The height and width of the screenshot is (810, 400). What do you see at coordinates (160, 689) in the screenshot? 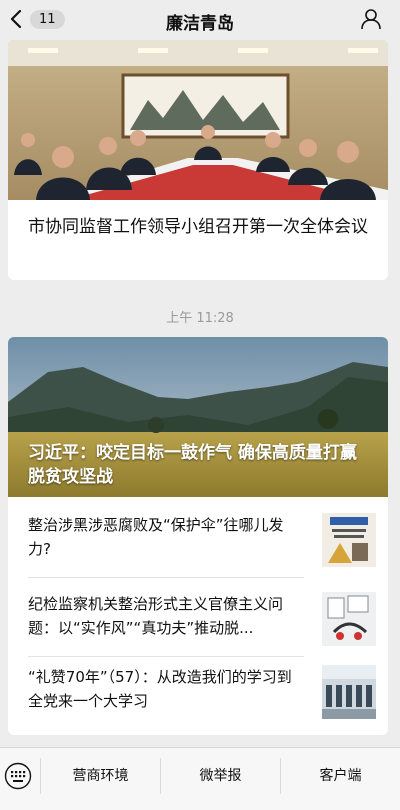
I see `list-item-title: “礼赞70年”（57）：从改造我们的学习到全党来一个大学习` at bounding box center [160, 689].